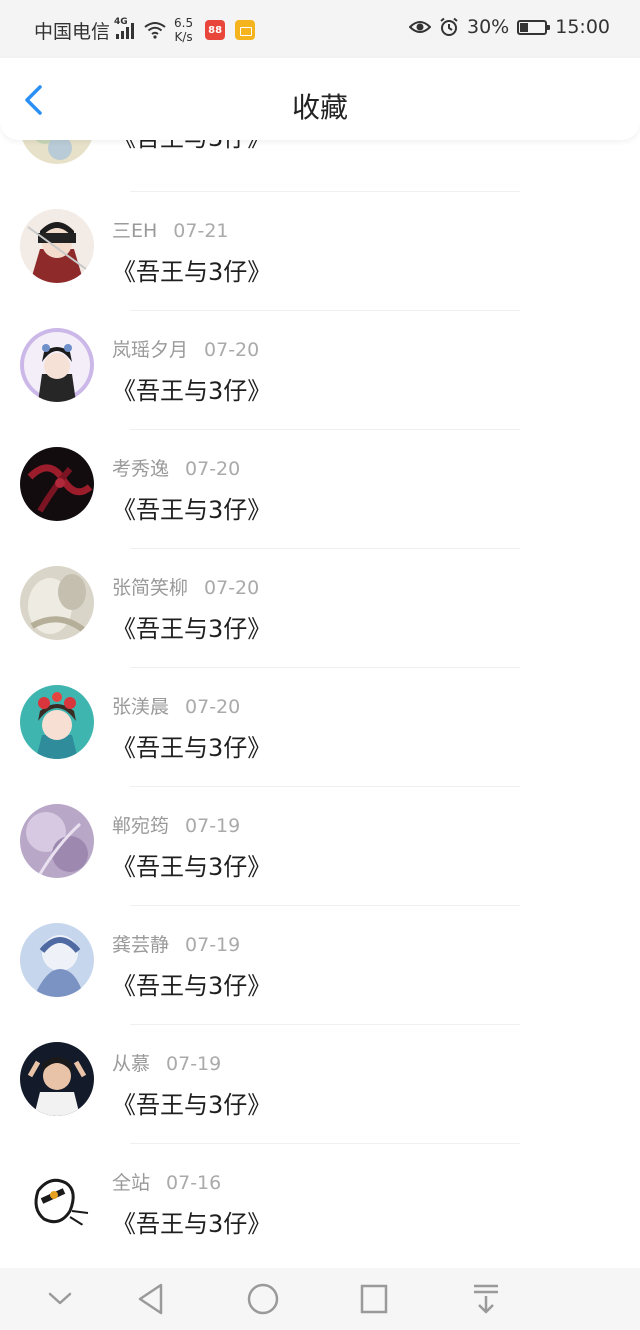  Describe the element at coordinates (582, 27) in the screenshot. I see `clock: 15:00` at that location.